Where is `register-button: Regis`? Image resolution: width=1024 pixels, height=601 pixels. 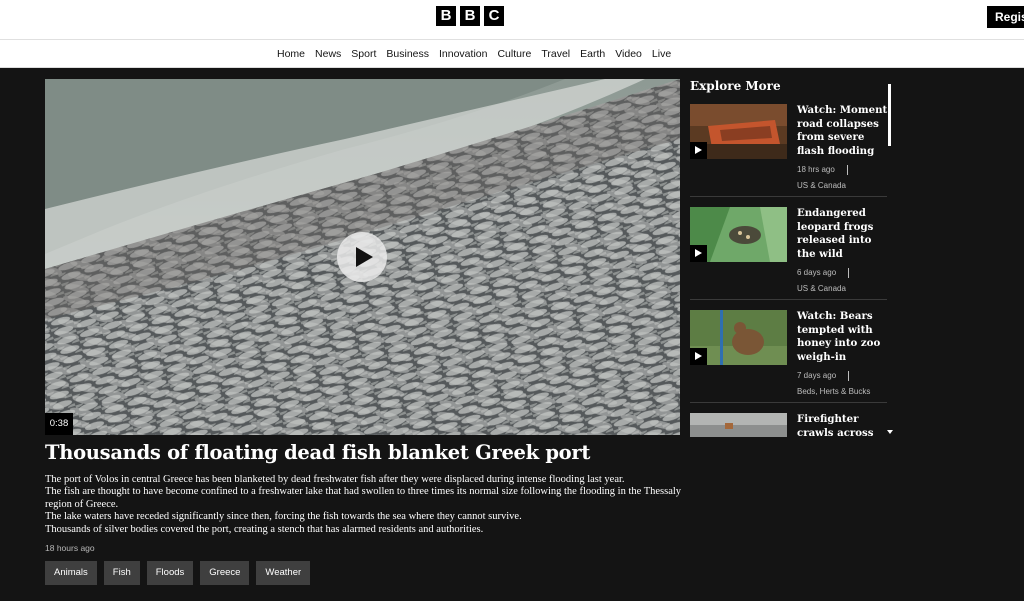
register-button: Regis is located at coordinates (1005, 17).